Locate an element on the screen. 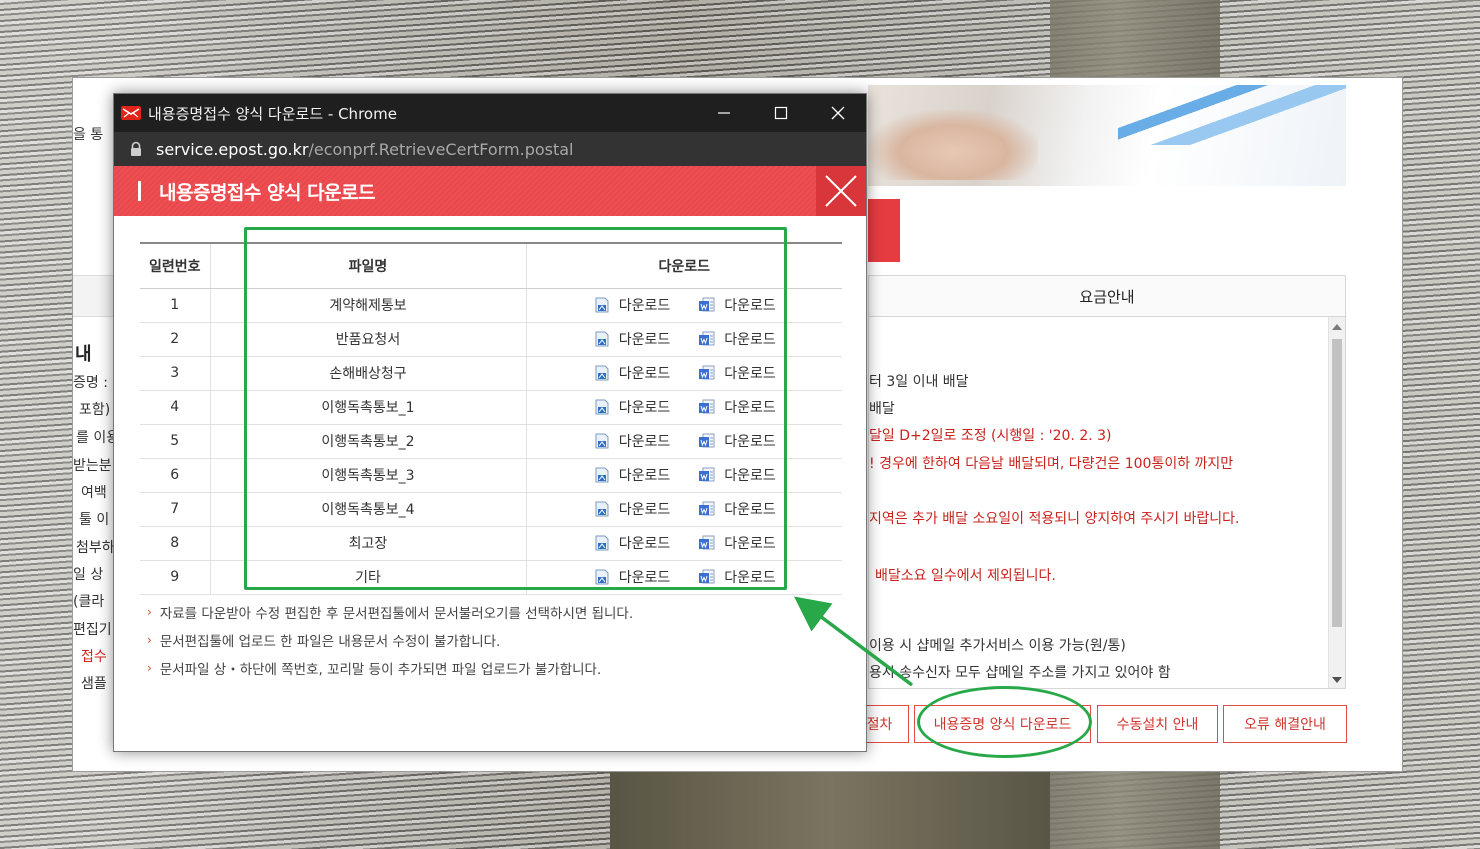 The height and width of the screenshot is (849, 1480). table-row: 7 이행독촉통보_4 다운로드 다운로드 is located at coordinates (491, 509).